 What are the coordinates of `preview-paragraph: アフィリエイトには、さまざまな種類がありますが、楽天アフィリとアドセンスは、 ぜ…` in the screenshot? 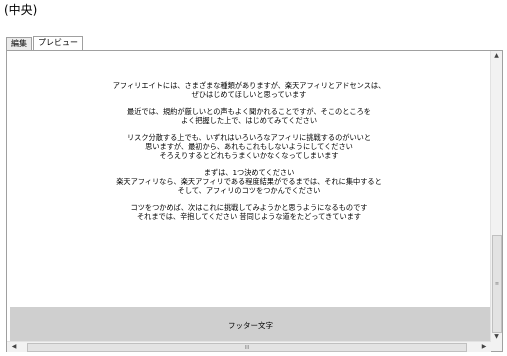 It's located at (249, 90).